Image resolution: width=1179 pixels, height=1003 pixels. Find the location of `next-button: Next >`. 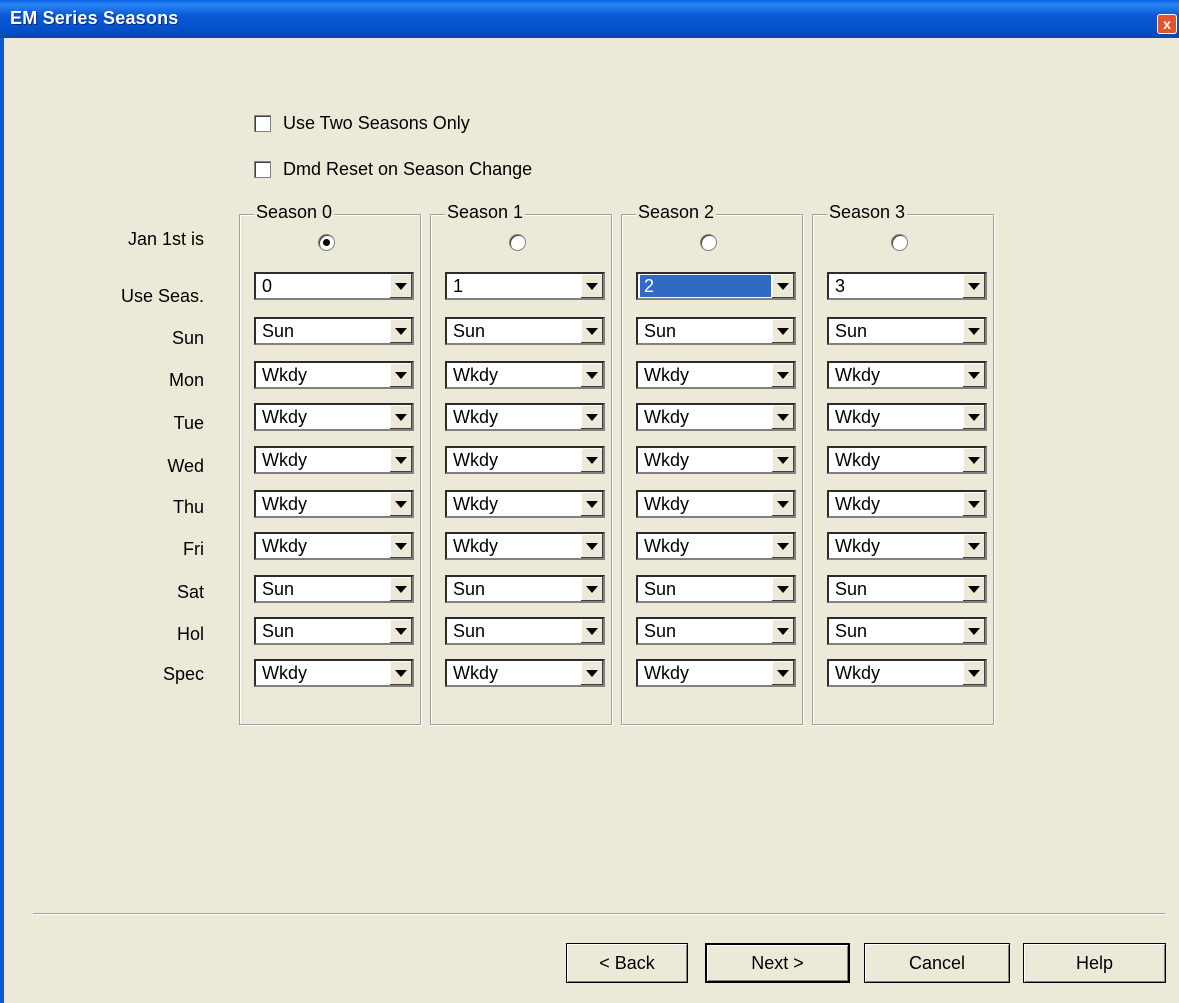

next-button: Next > is located at coordinates (777, 963).